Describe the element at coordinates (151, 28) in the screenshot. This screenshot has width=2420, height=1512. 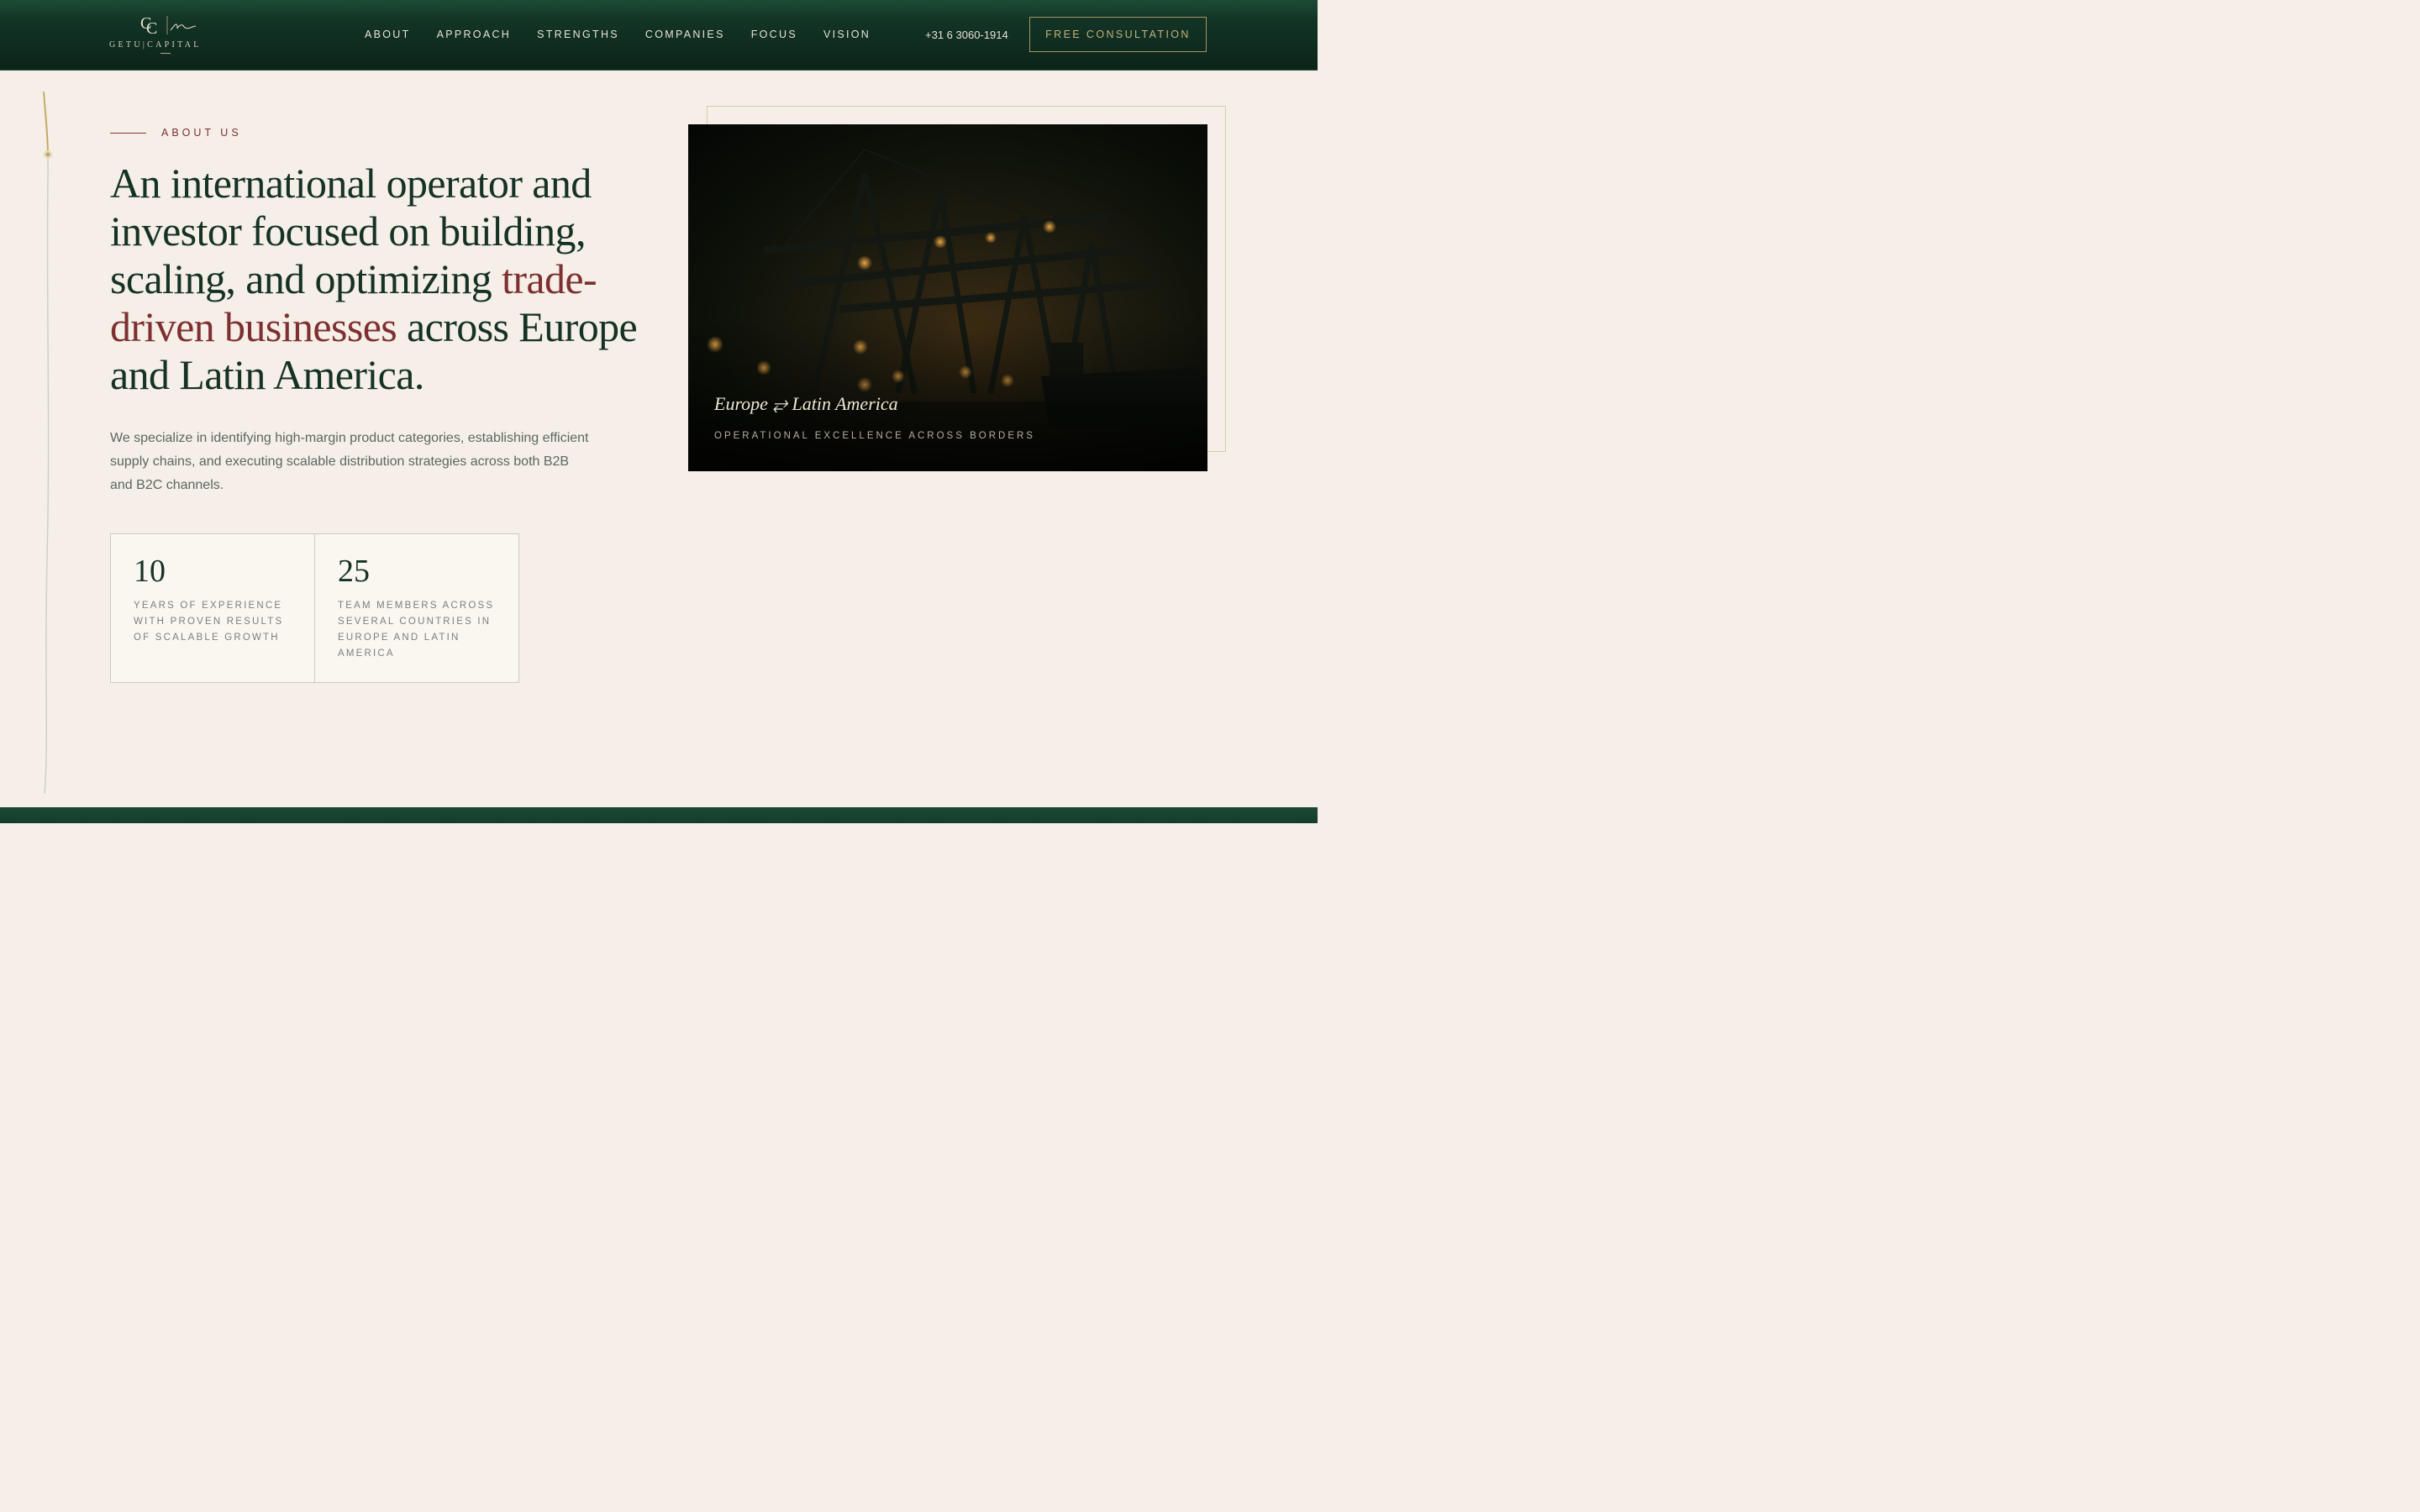
I see `svg-text: C` at that location.